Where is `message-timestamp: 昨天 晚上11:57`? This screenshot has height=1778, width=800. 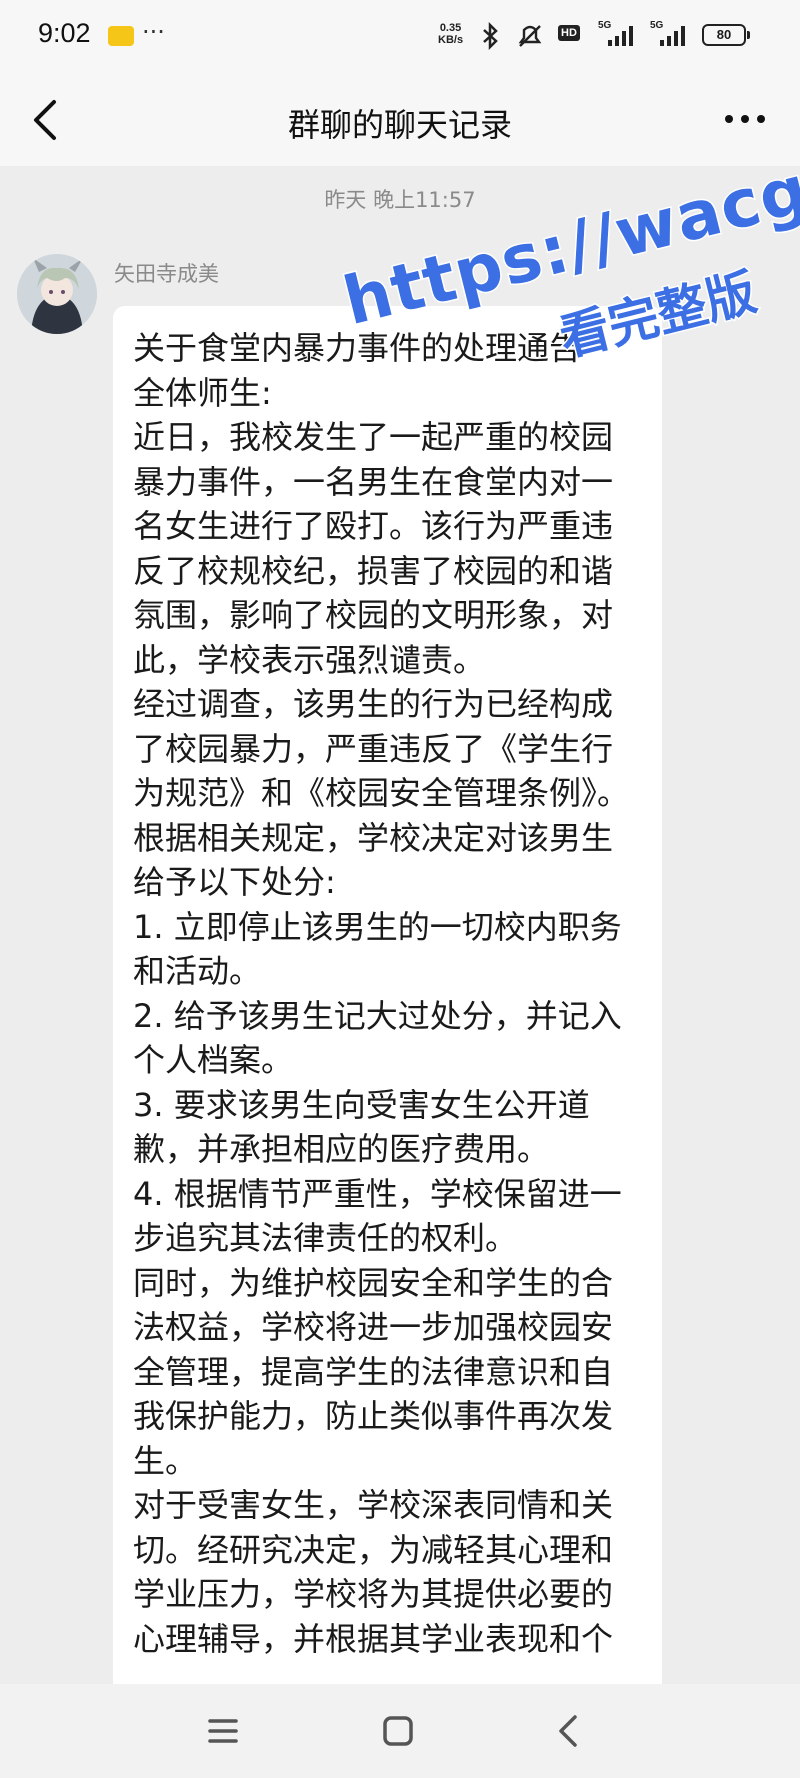 message-timestamp: 昨天 晚上11:57 is located at coordinates (400, 200).